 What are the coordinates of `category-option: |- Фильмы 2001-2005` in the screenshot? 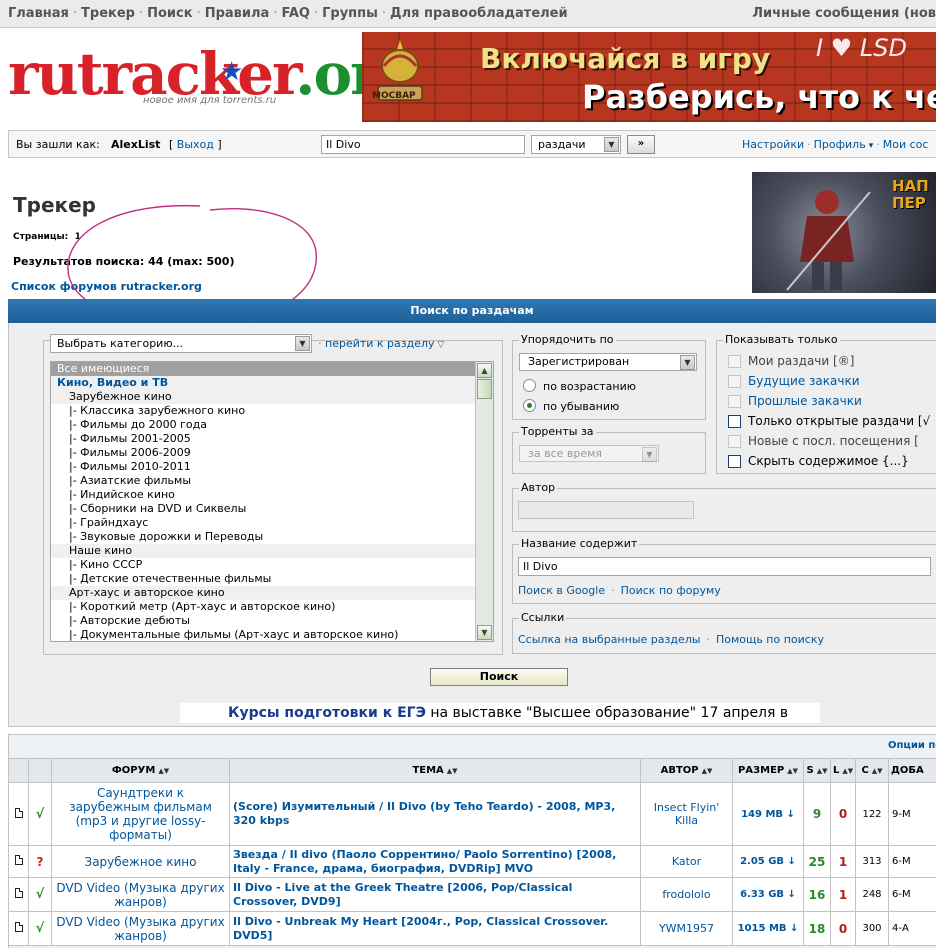 It's located at (263, 439).